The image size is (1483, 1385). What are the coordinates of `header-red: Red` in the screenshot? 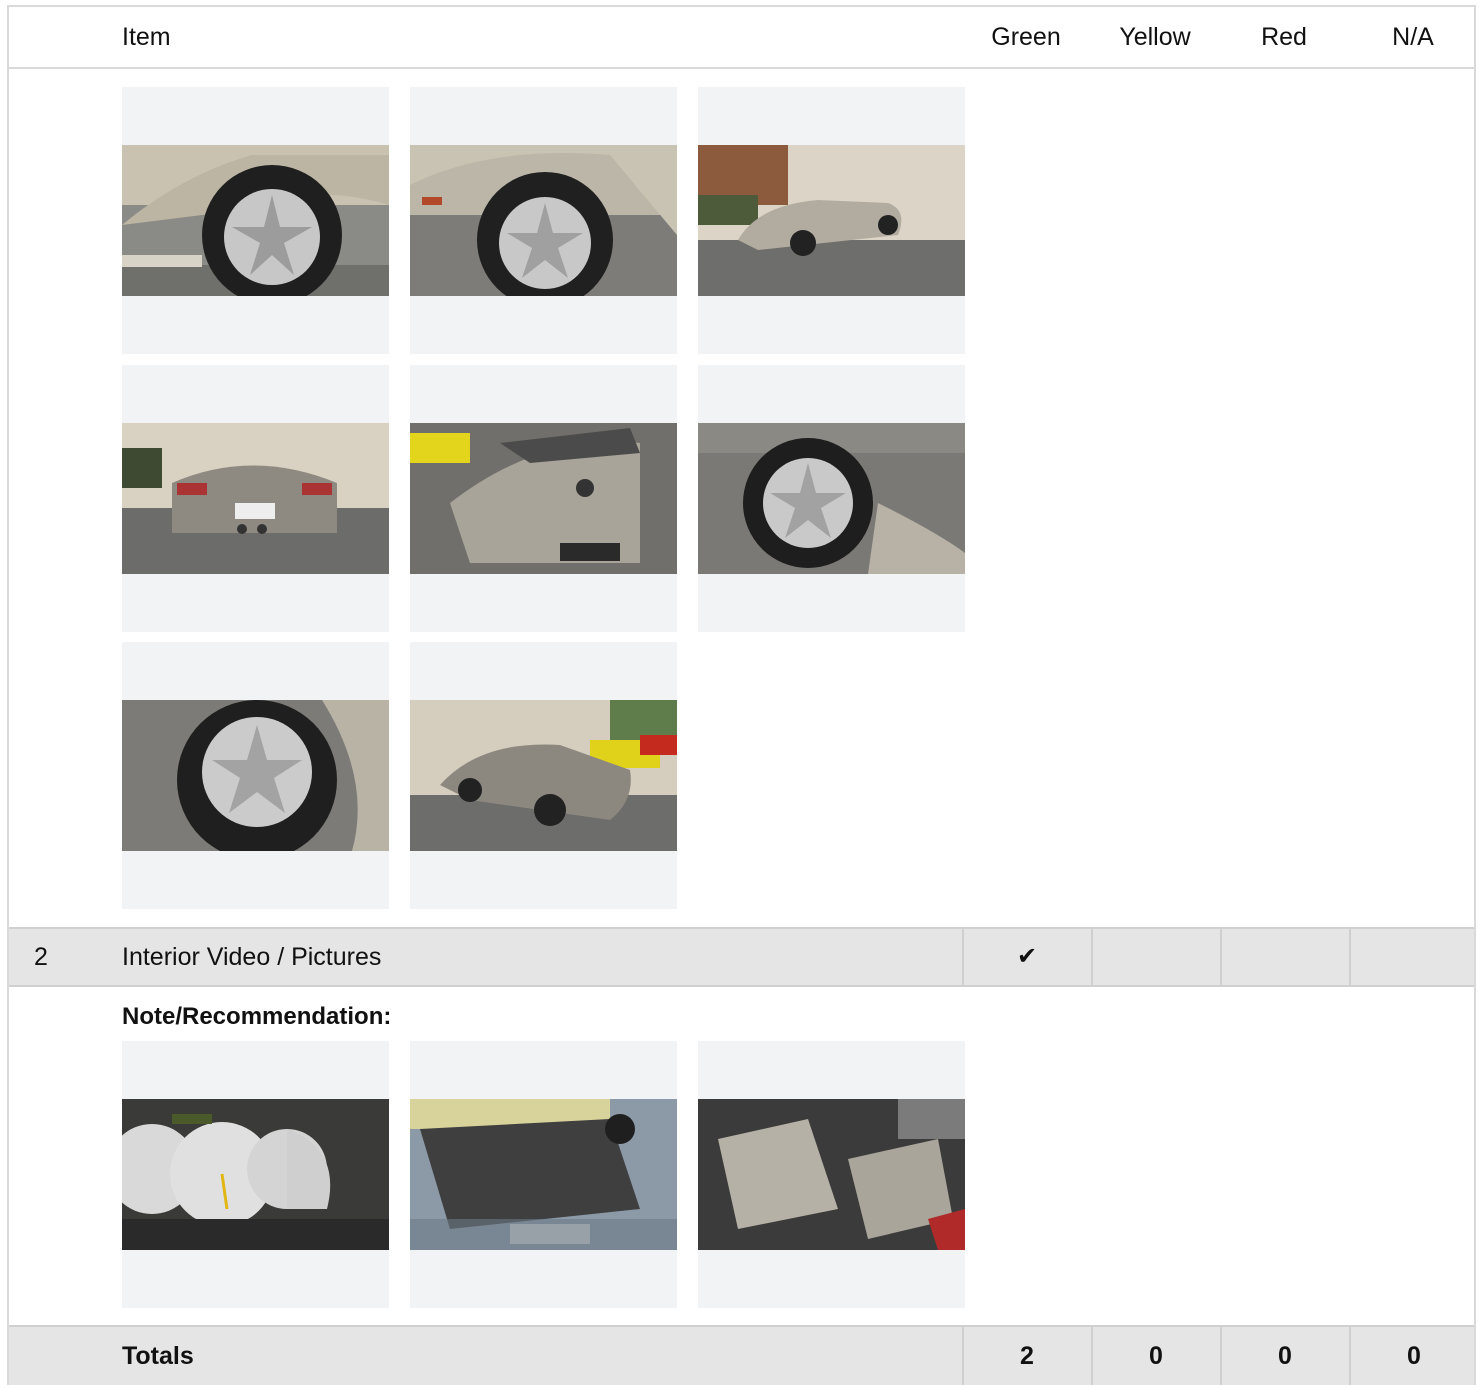 It's located at (1284, 37).